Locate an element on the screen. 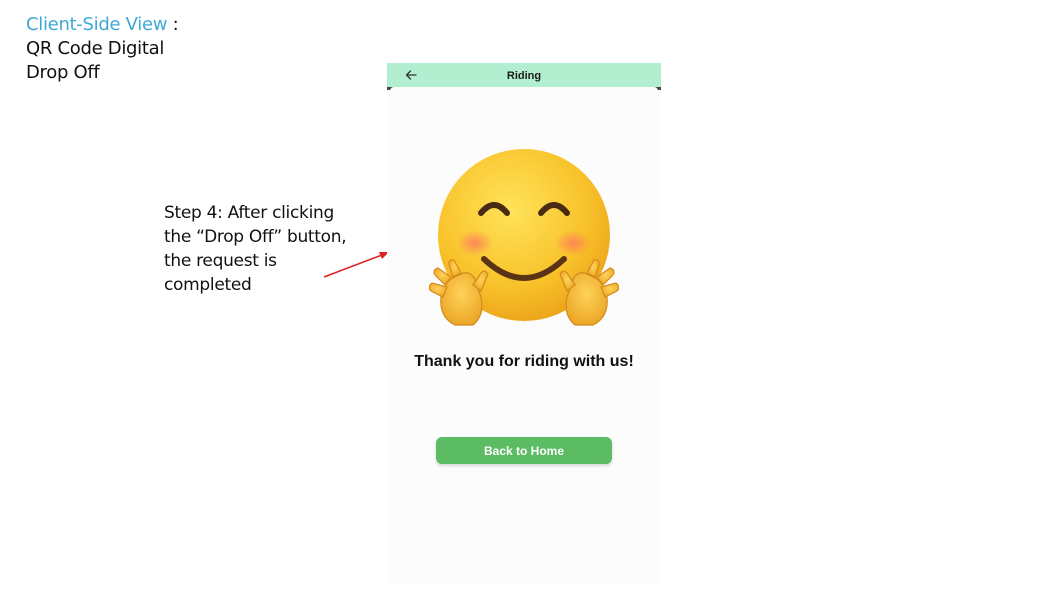  hugging-face-emoji-icon is located at coordinates (524, 237).